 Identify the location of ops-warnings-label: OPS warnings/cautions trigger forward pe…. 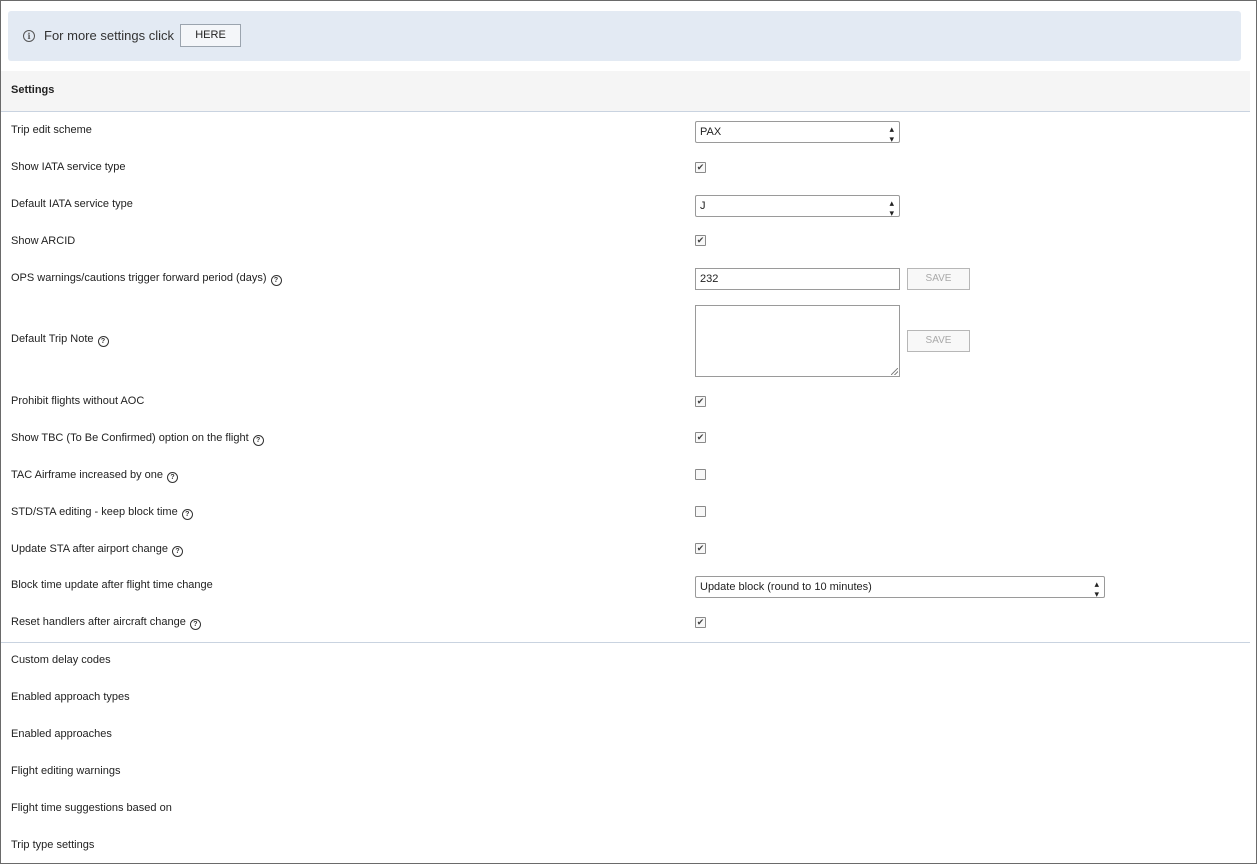
(146, 279).